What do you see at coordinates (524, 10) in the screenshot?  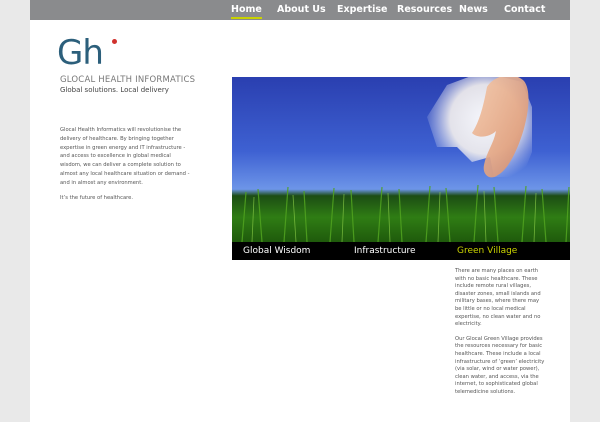 I see `nav-contact: Contact` at bounding box center [524, 10].